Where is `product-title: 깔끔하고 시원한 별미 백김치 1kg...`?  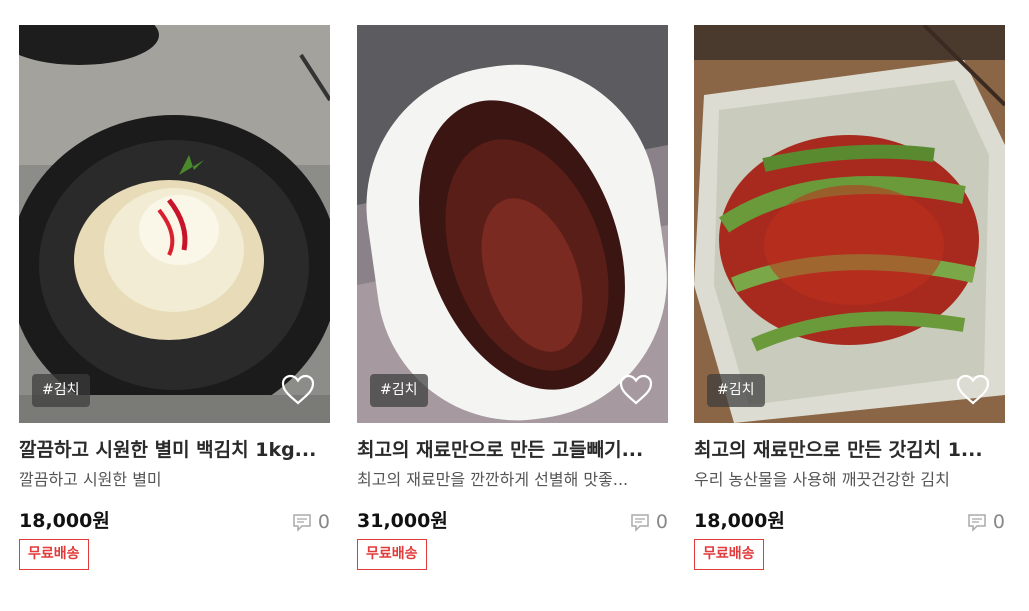 product-title: 깔끔하고 시원한 별미 백김치 1kg... is located at coordinates (174, 450).